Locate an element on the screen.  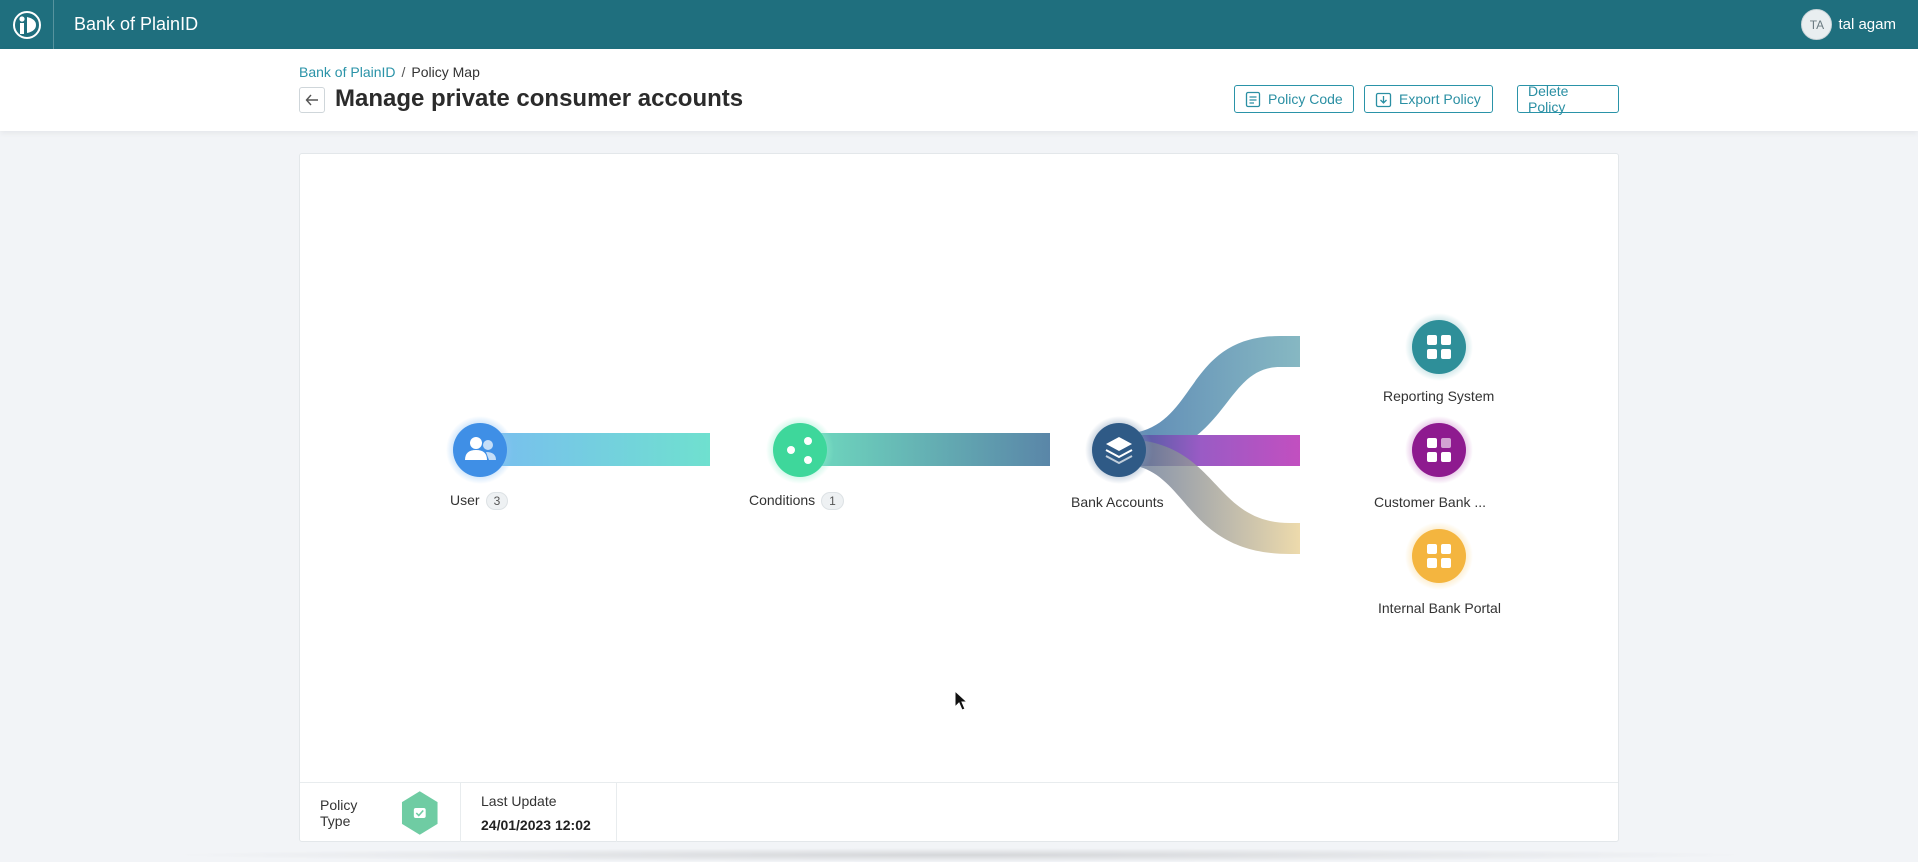
breadcrumb: Bank of PlainID / Policy Map is located at coordinates (389, 72).